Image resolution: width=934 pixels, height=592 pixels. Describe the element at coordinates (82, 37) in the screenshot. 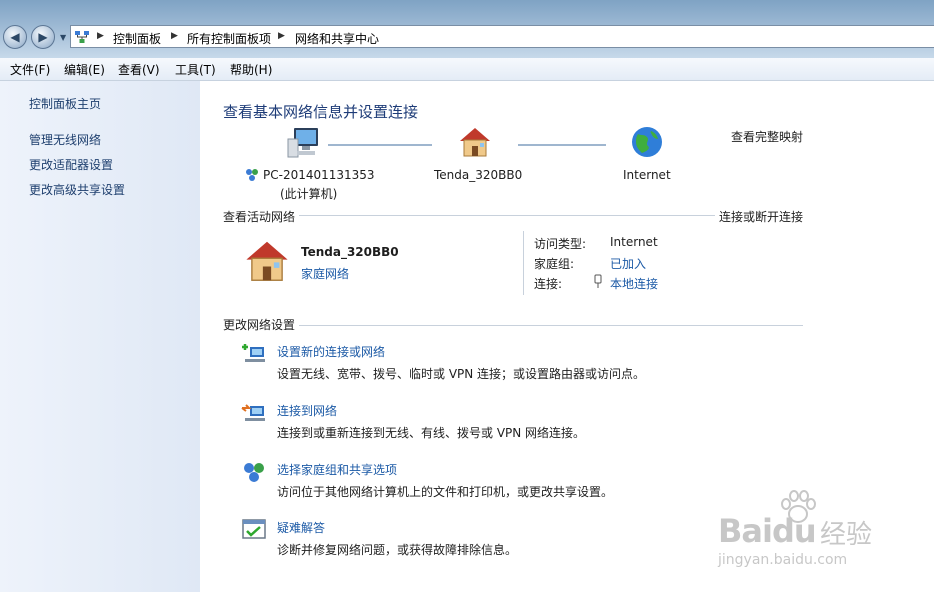

I see `network-center-icon` at that location.